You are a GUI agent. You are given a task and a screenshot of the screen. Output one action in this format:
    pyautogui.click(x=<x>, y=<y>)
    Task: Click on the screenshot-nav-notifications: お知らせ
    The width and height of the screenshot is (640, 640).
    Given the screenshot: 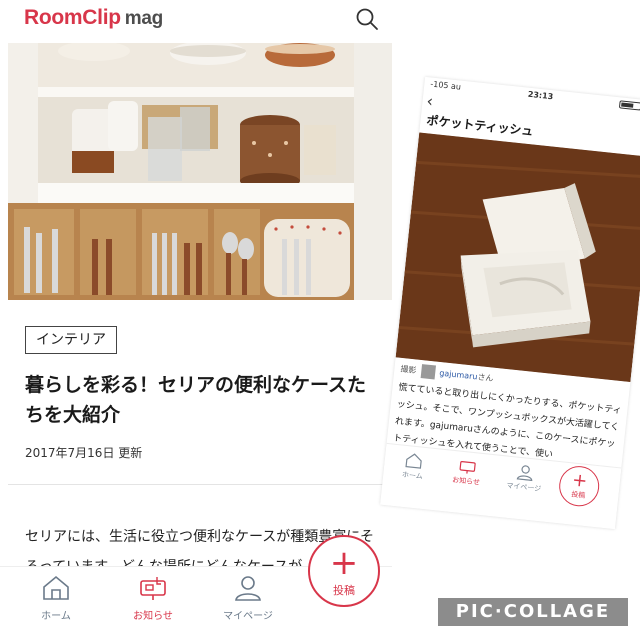 What is the action you would take?
    pyautogui.click(x=467, y=472)
    